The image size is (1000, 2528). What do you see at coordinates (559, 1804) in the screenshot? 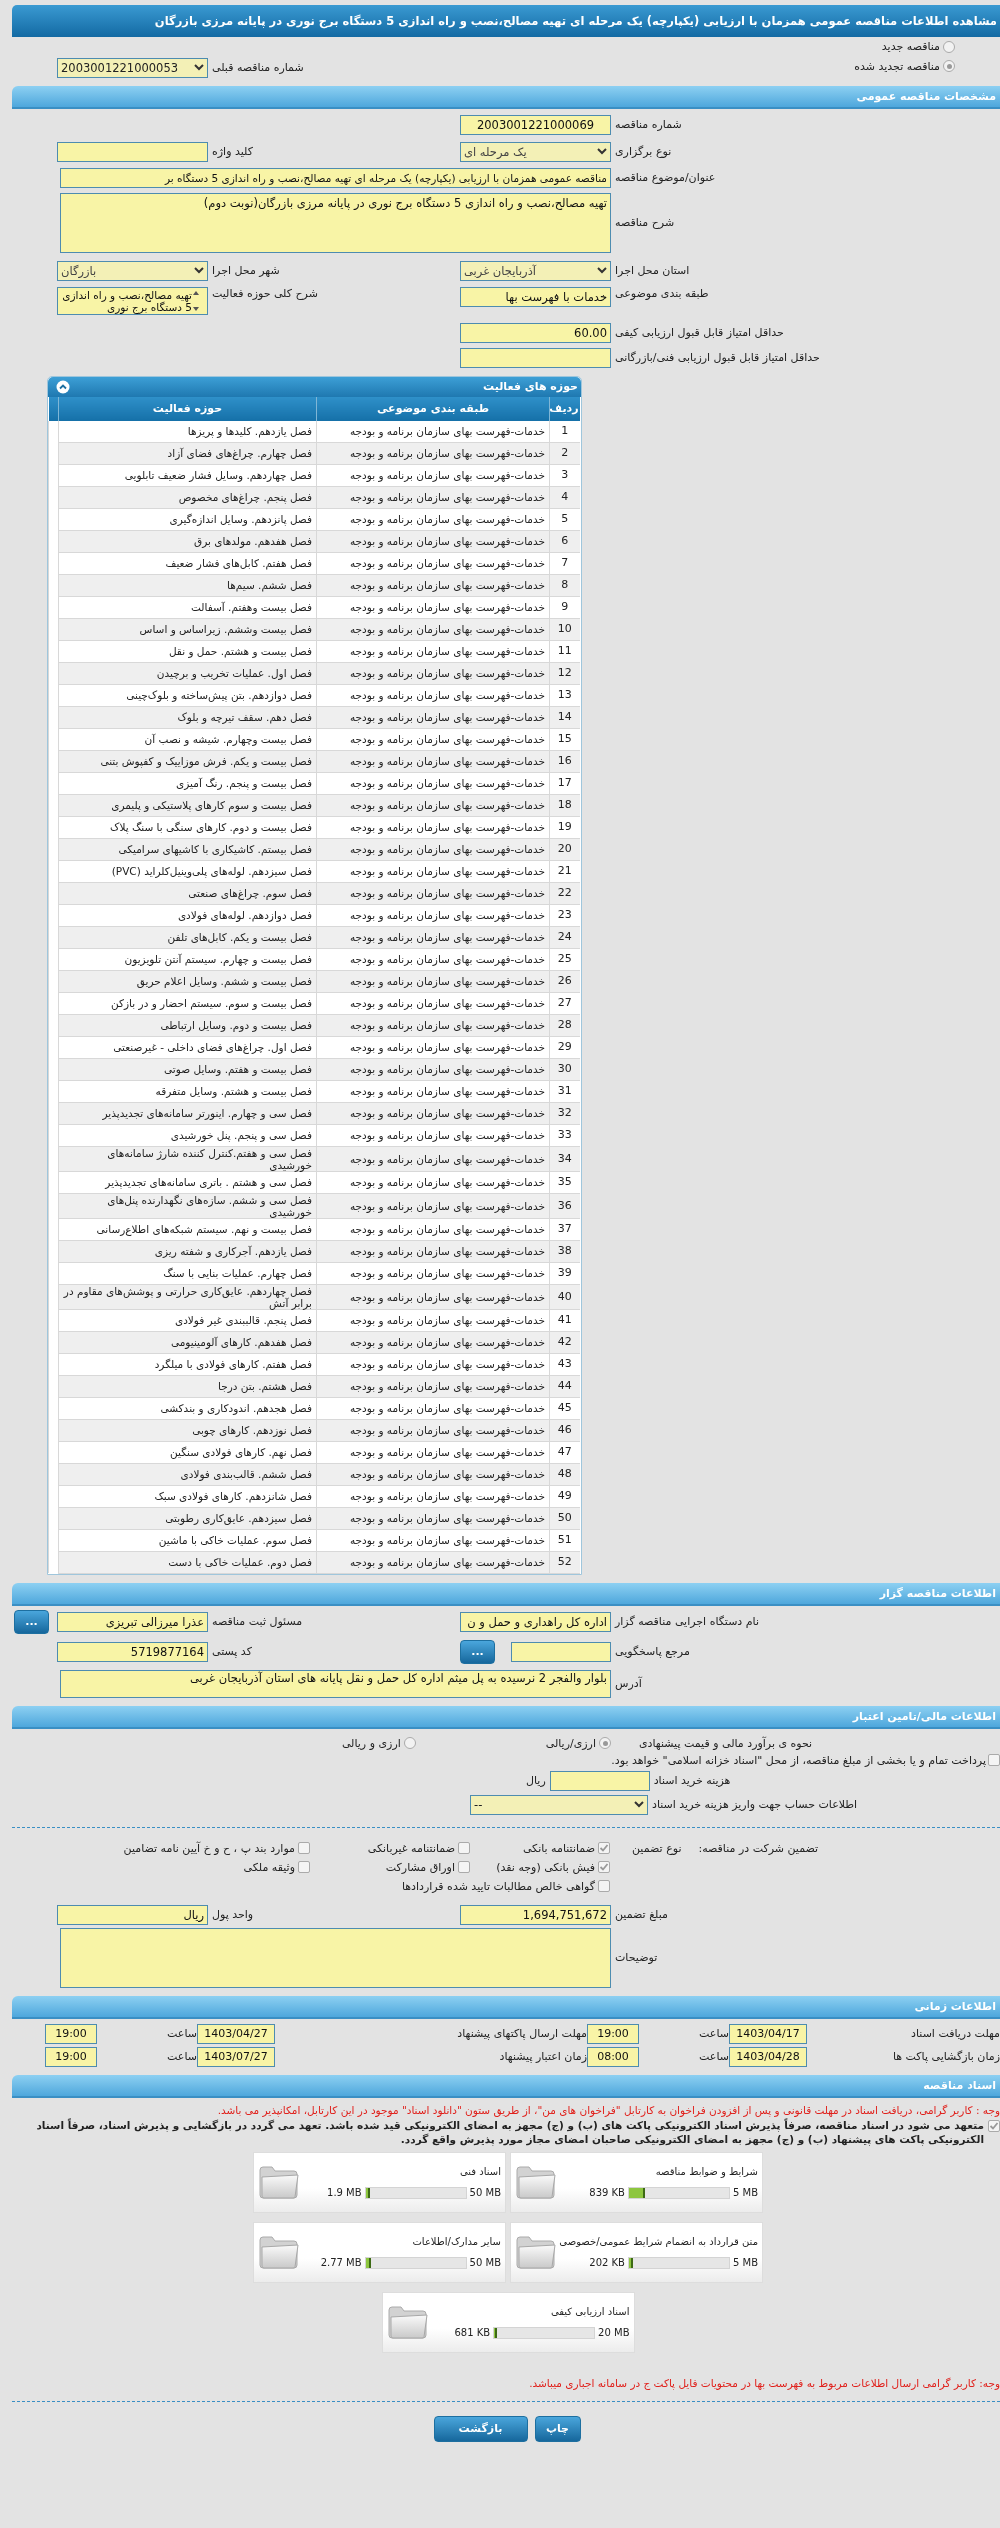
I see `fee-account-select: --` at bounding box center [559, 1804].